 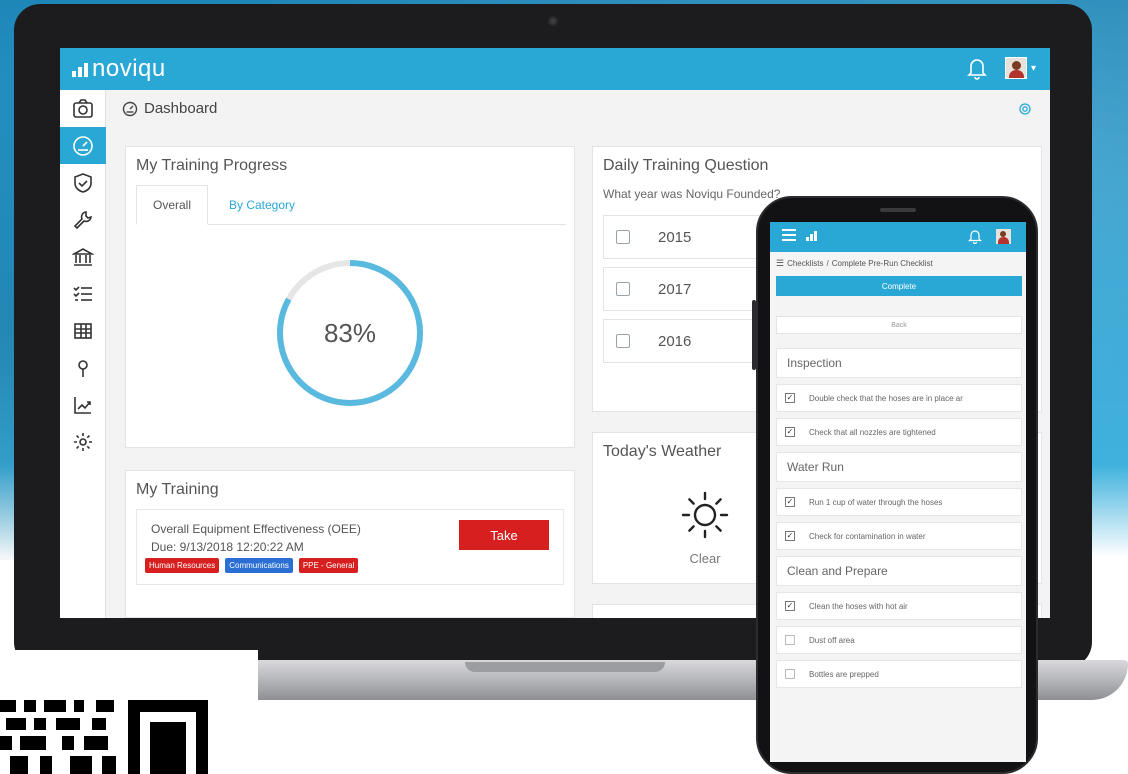 I want to click on checklist-icon, so click(x=82, y=293).